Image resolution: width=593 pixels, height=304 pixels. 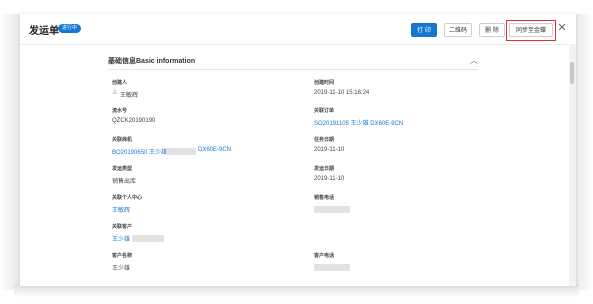 What do you see at coordinates (324, 83) in the screenshot?
I see `create-time-label: 创建时间` at bounding box center [324, 83].